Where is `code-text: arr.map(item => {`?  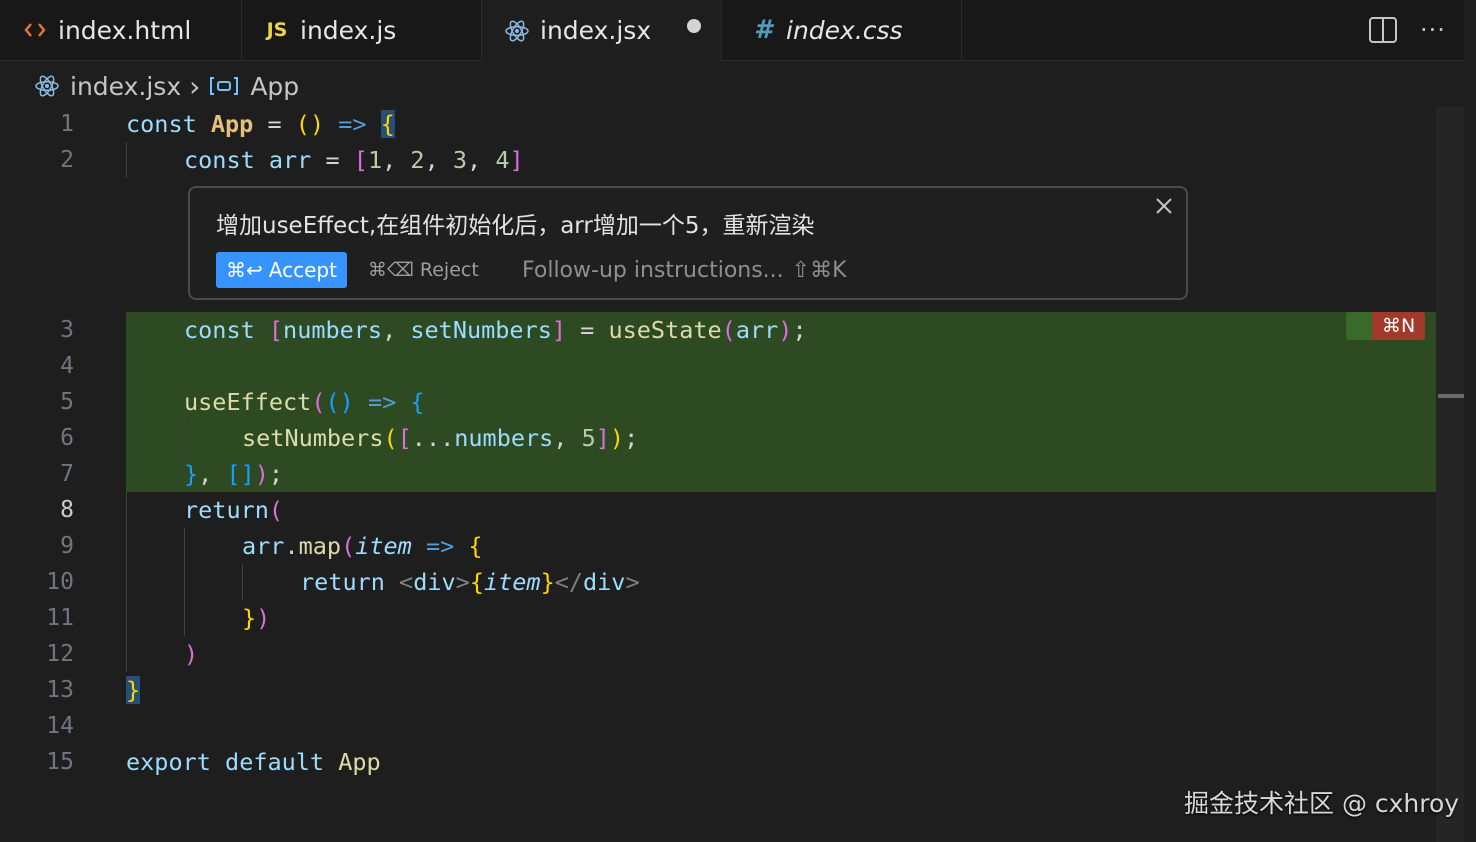 code-text: arr.map(item => { is located at coordinates (362, 546).